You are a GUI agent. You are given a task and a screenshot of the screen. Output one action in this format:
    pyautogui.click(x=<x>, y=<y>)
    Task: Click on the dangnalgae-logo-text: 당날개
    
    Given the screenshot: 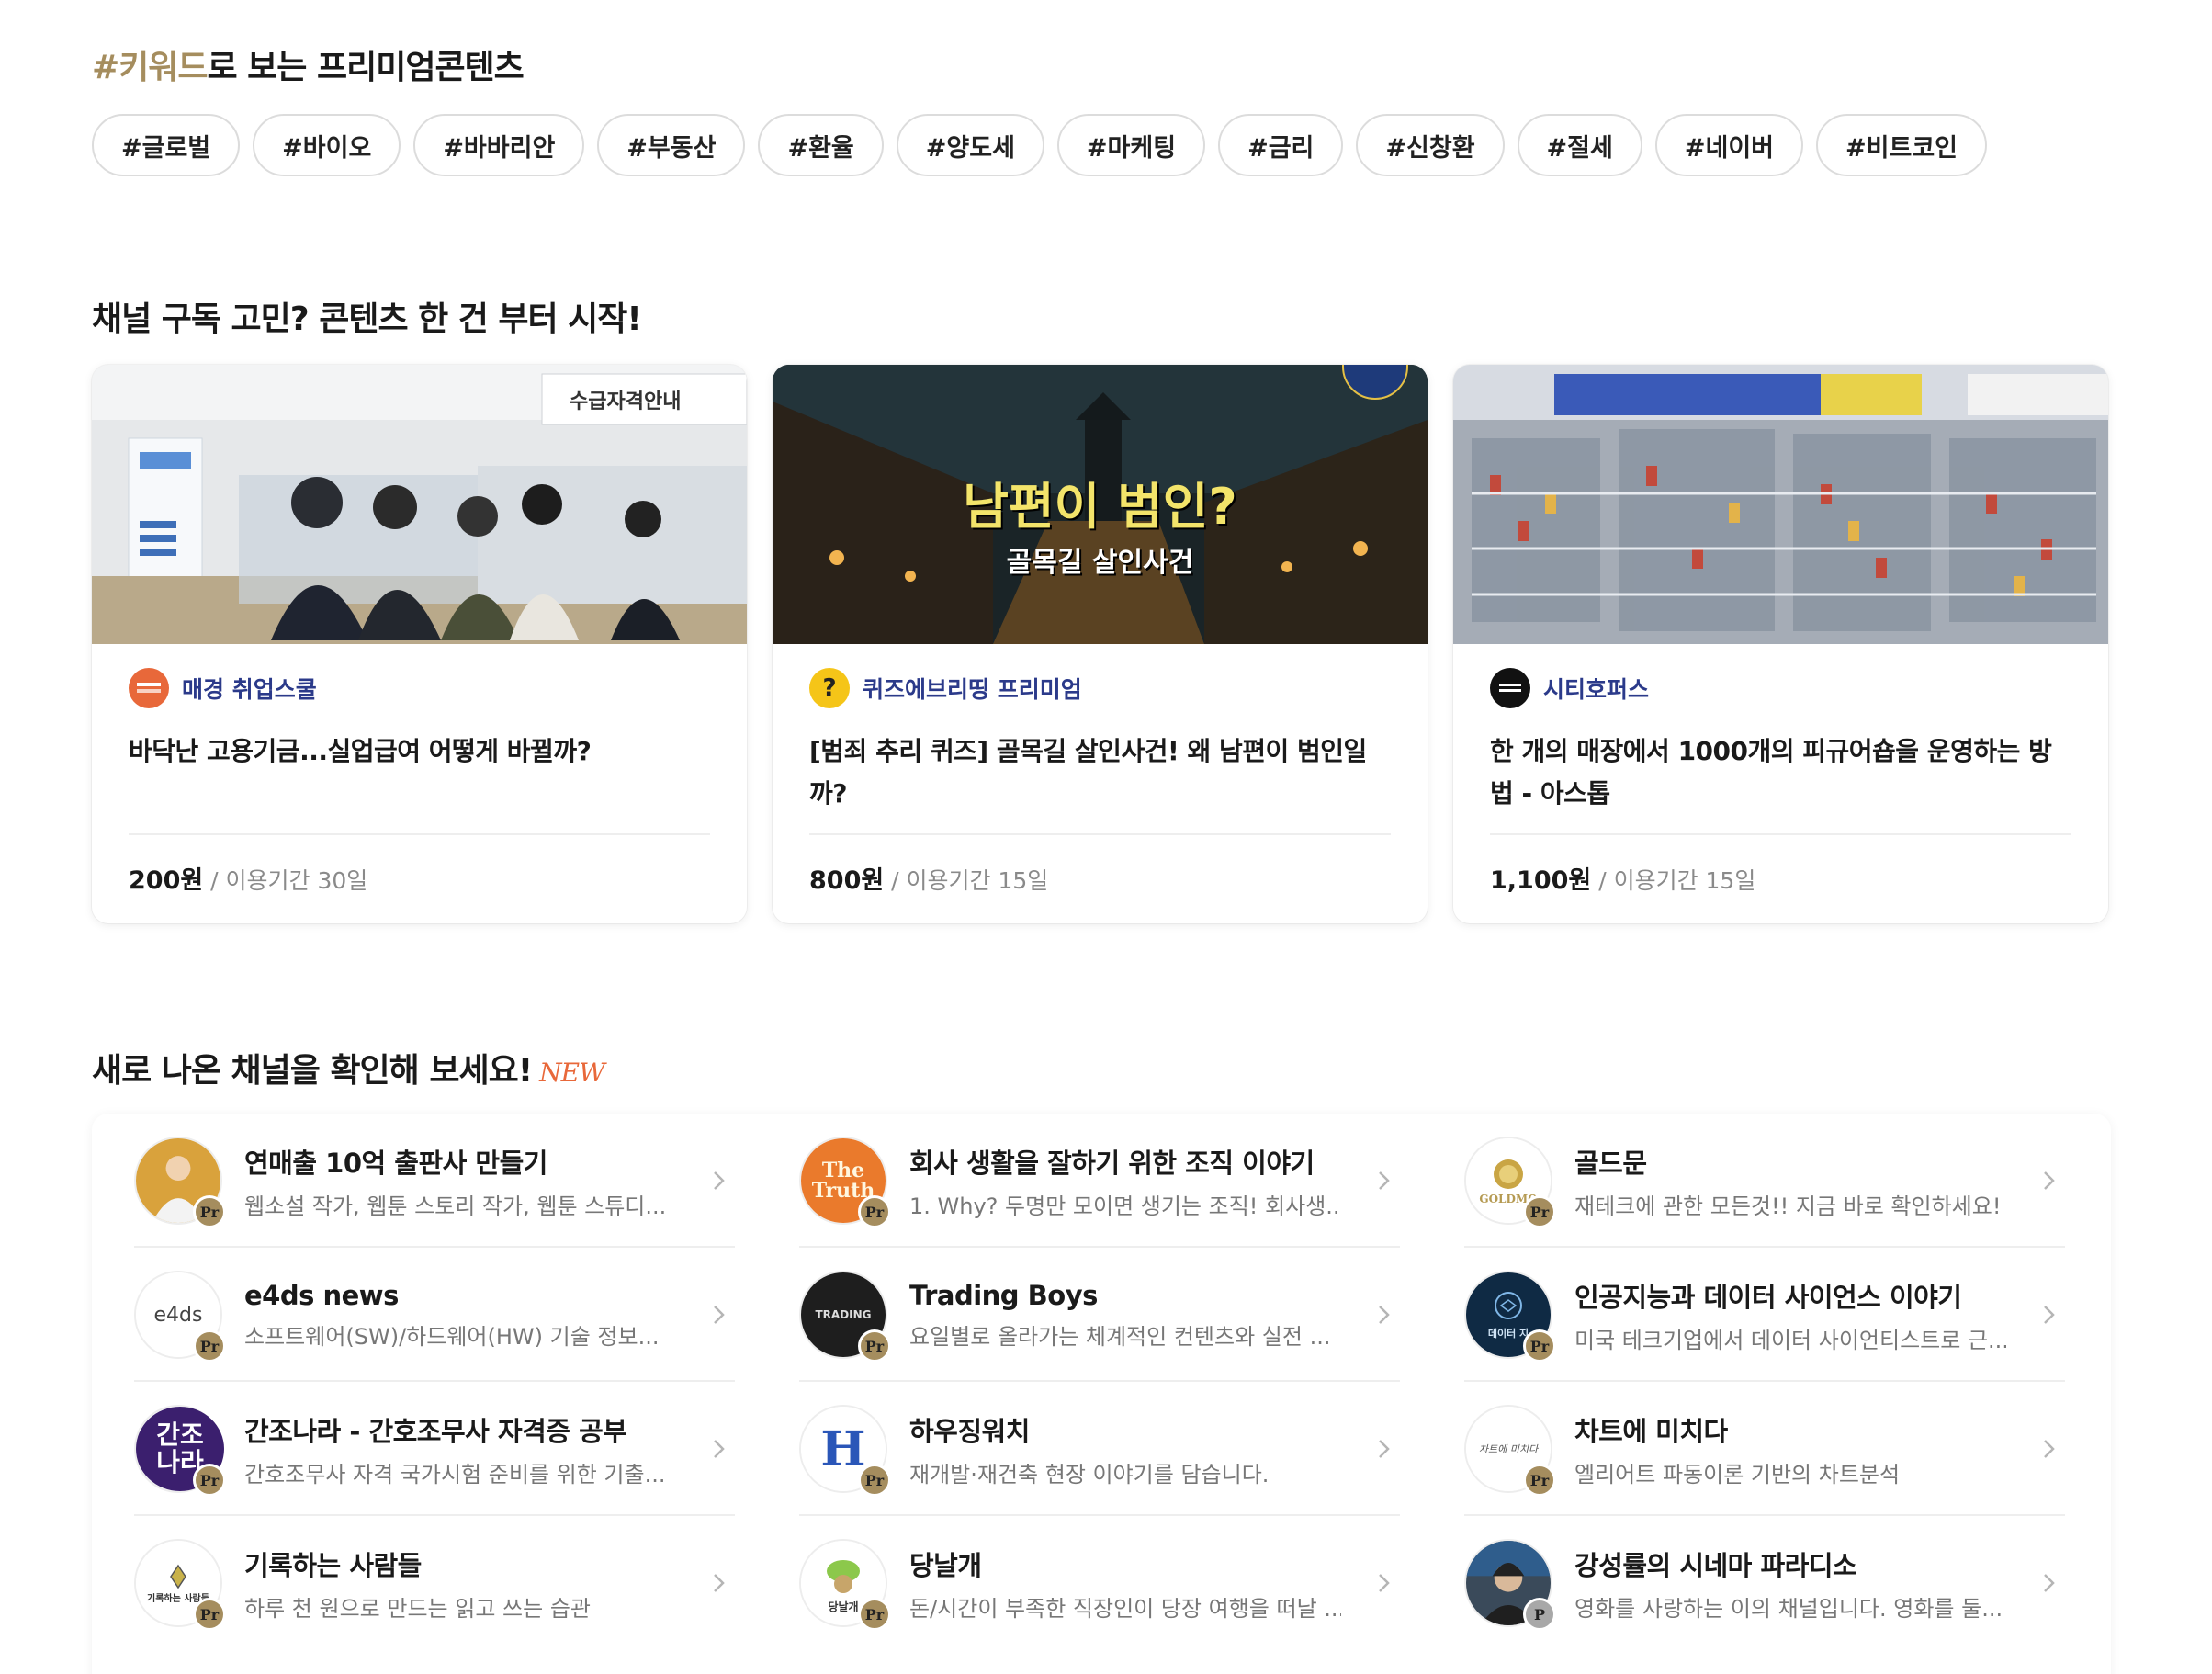 What is the action you would take?
    pyautogui.click(x=843, y=1606)
    